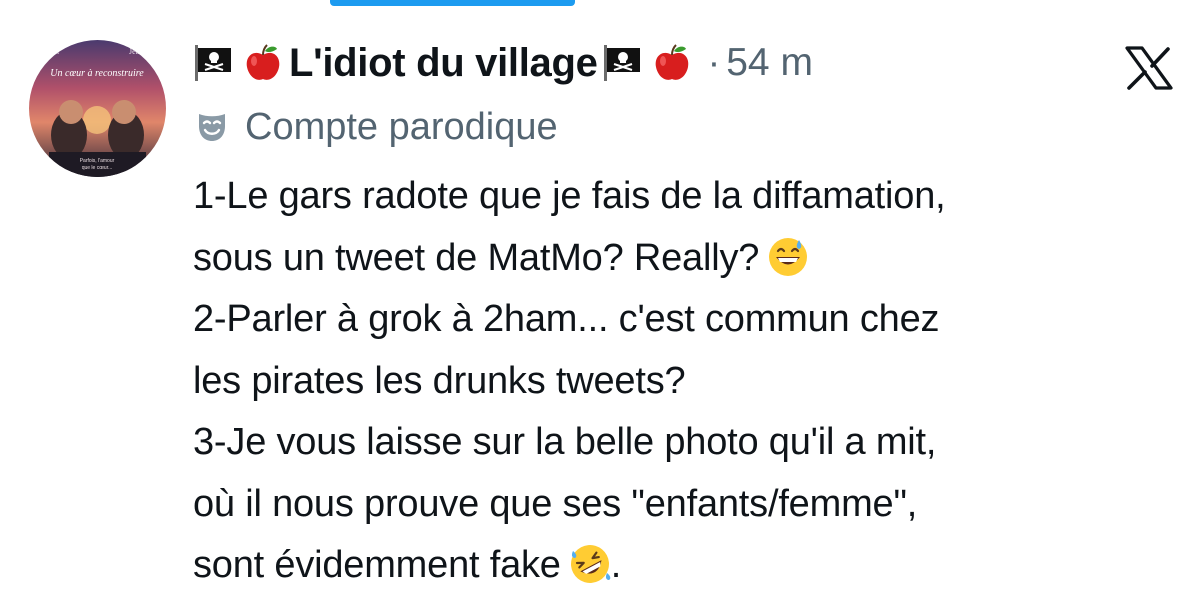 The image size is (1200, 597). I want to click on avatar-text-left: Morin, so click(49, 51).